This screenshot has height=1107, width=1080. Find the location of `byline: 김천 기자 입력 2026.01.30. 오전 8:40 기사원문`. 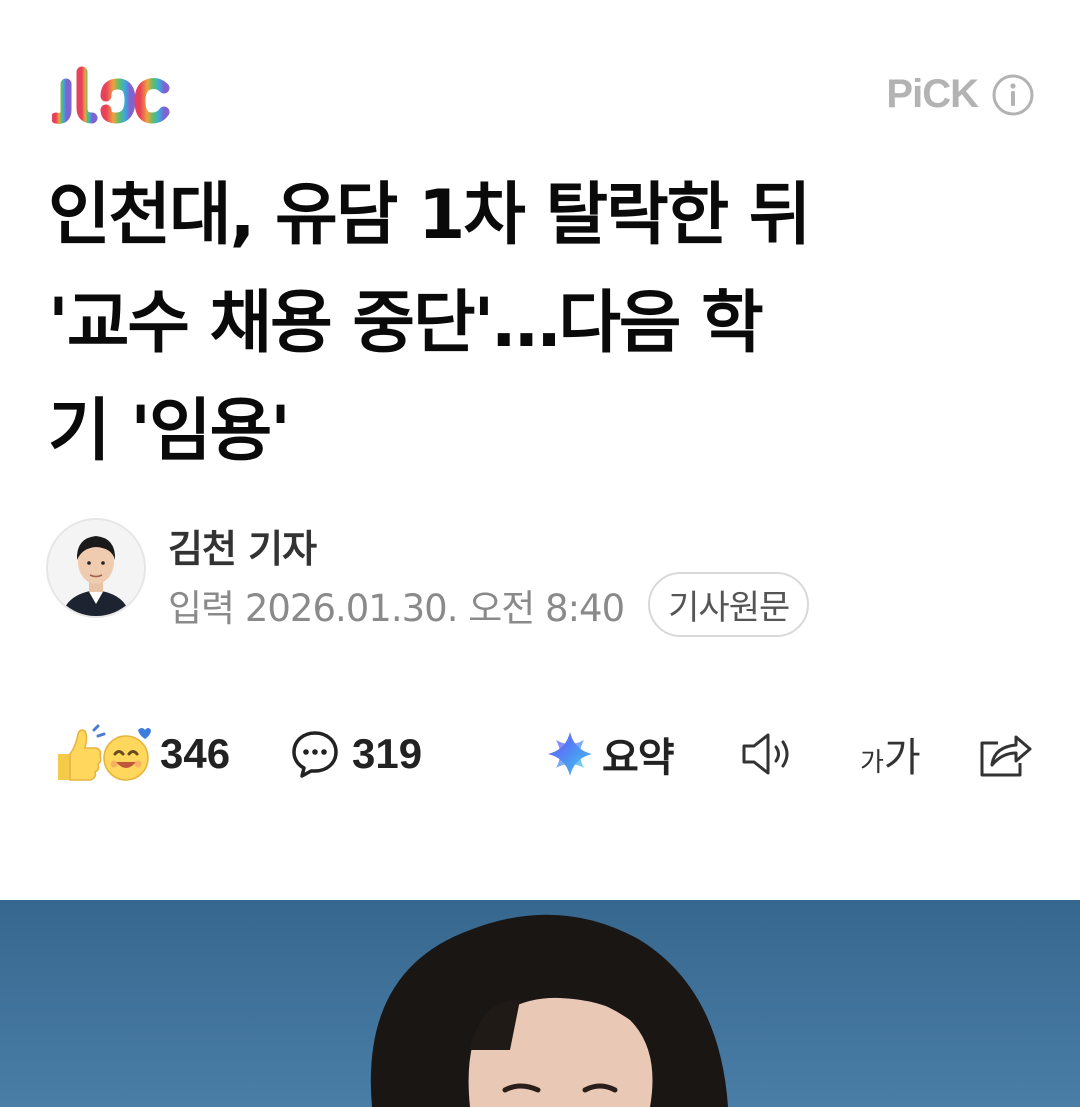

byline: 김천 기자 입력 2026.01.30. 오전 8:40 기사원문 is located at coordinates (546, 576).